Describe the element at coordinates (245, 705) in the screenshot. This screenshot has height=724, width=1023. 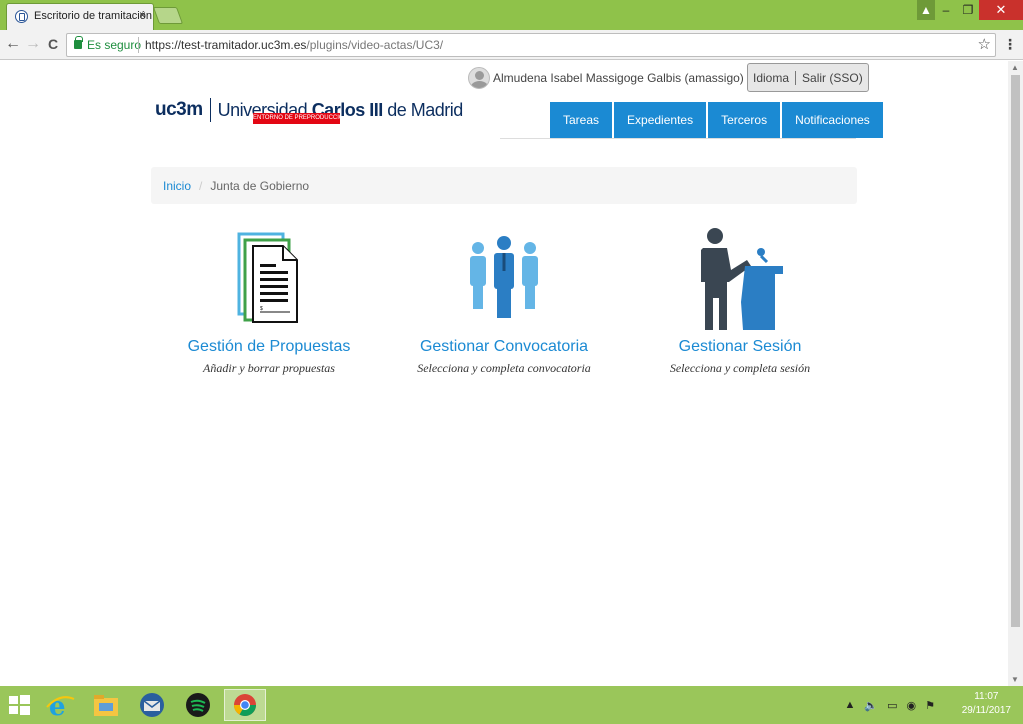
I see `chrome-icon` at that location.